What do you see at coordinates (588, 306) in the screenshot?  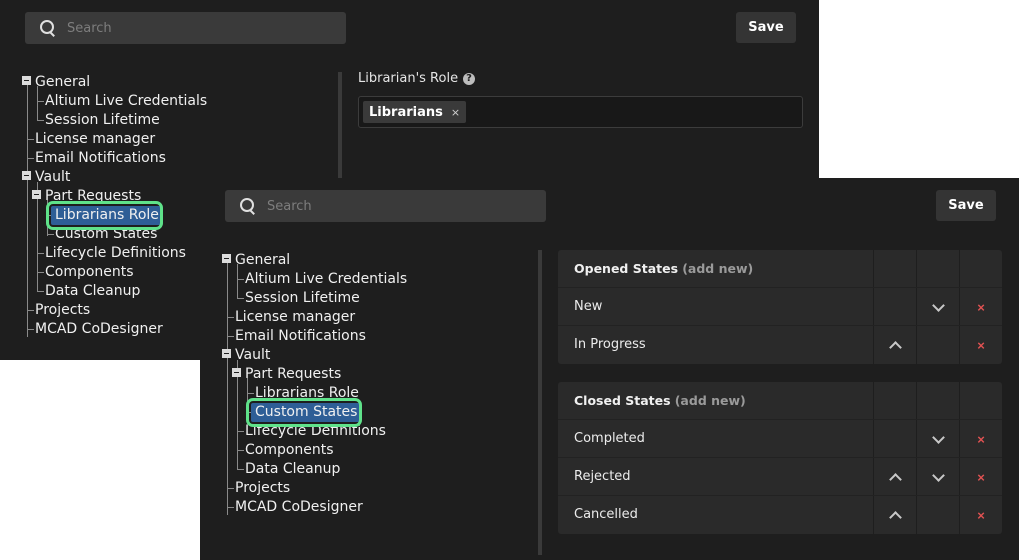 I see `state-name: New` at bounding box center [588, 306].